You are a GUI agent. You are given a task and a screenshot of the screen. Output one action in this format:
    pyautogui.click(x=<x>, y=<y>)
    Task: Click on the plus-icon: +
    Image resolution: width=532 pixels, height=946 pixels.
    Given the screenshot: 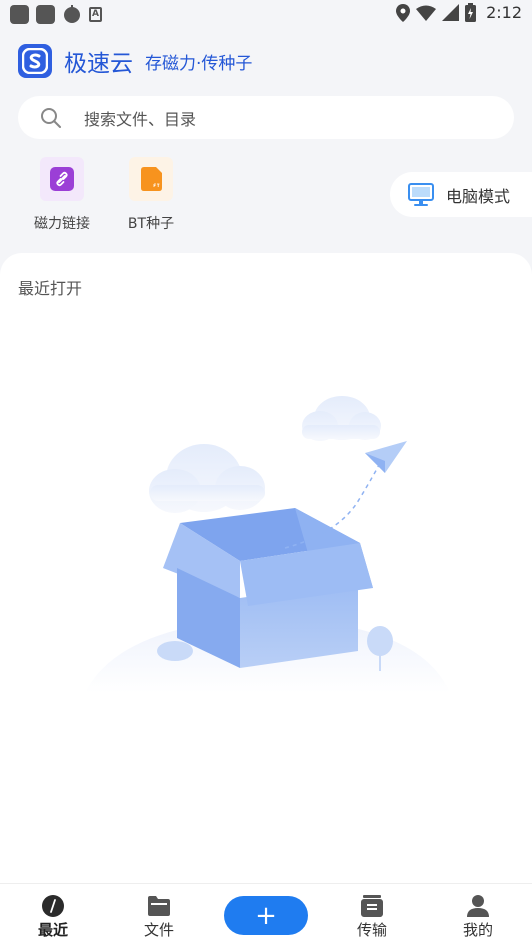 What is the action you would take?
    pyautogui.click(x=266, y=915)
    